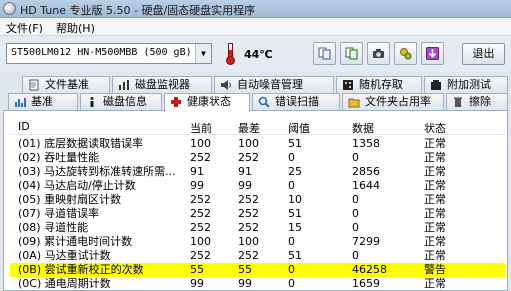 This screenshot has height=291, width=511. I want to click on table-row: (07) 寻道错误率 252 252 51 0 正常, so click(257, 214).